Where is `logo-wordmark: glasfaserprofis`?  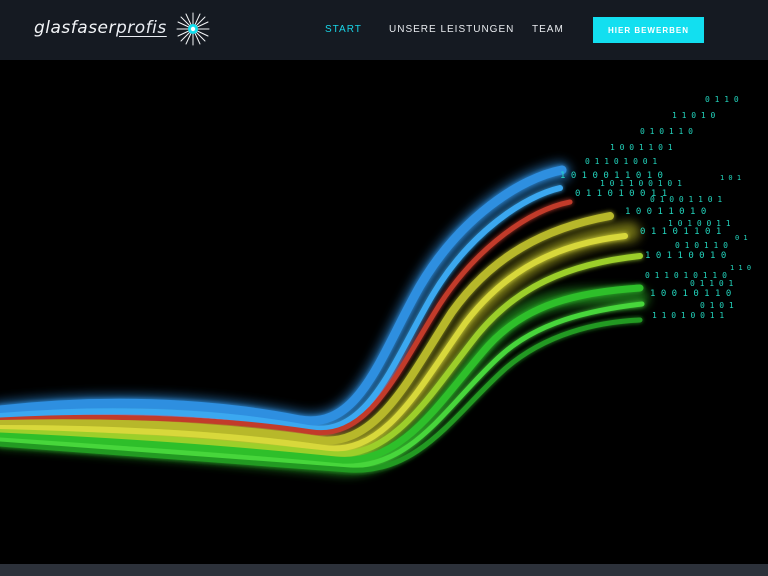
logo-wordmark: glasfaserprofis is located at coordinates (100, 28).